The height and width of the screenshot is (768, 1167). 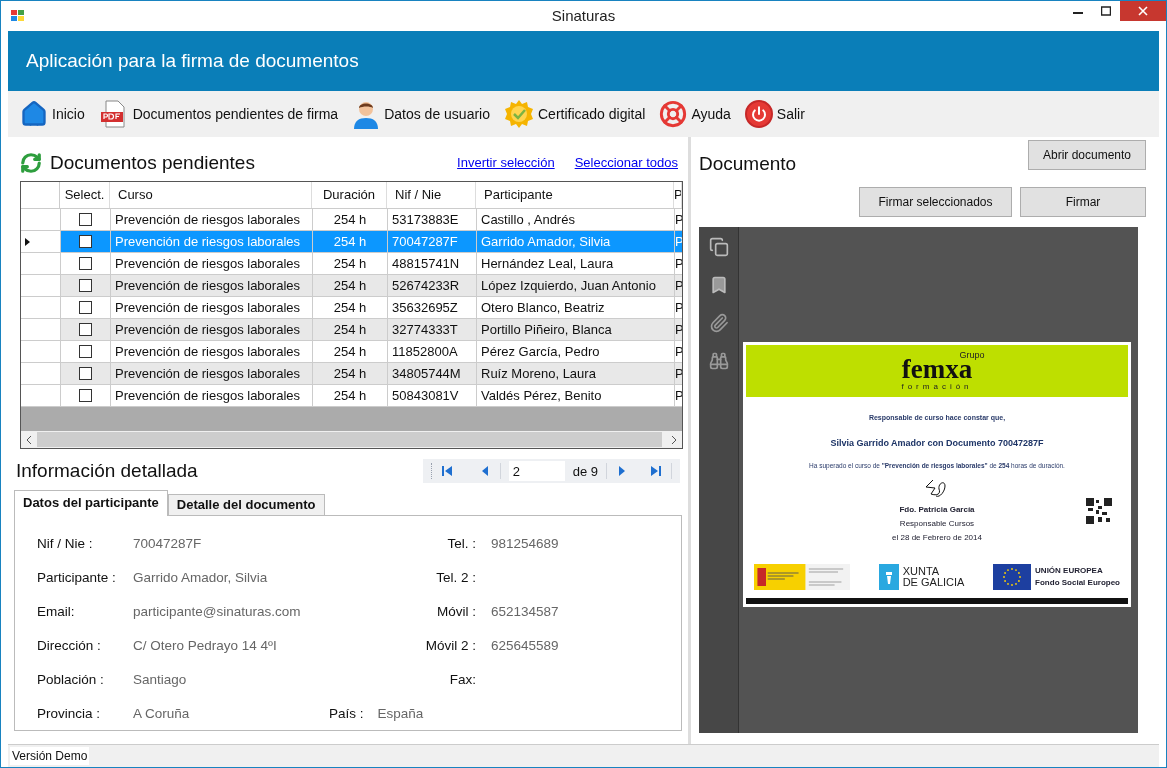 I want to click on column-header: Participante, so click(x=575, y=195).